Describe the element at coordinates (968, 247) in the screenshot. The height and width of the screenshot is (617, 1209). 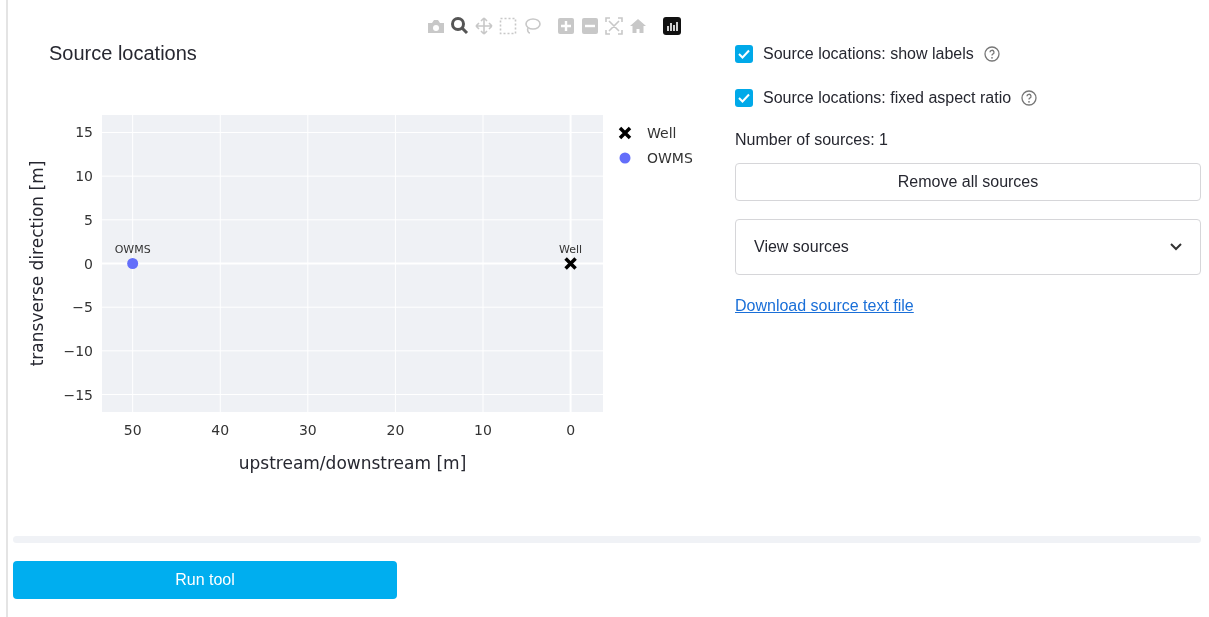
I see `expander: View sources` at that location.